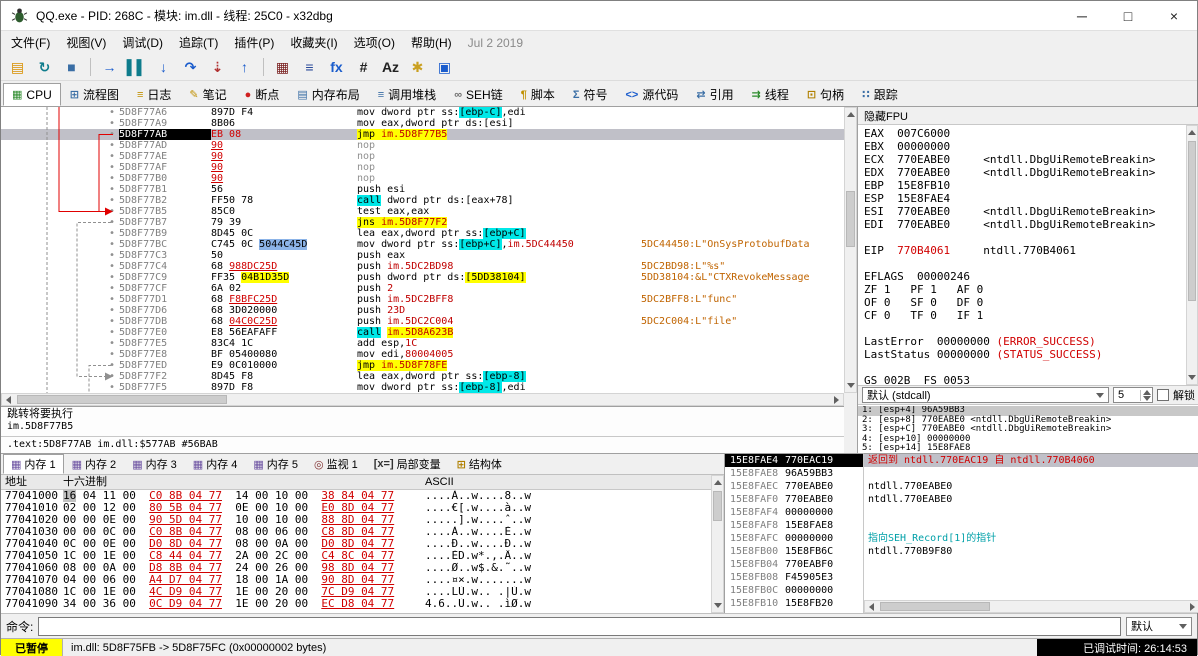 This screenshot has height=656, width=1198. I want to click on settings-gear-button: ✱, so click(417, 67).